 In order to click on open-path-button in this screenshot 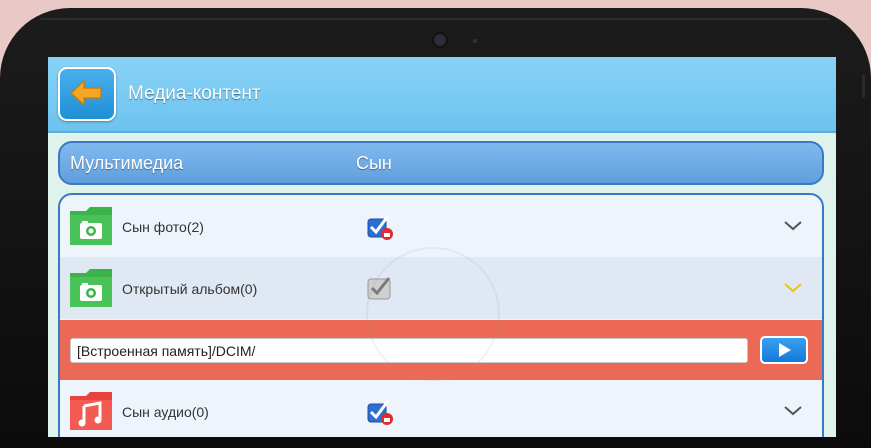, I will do `click(784, 350)`.